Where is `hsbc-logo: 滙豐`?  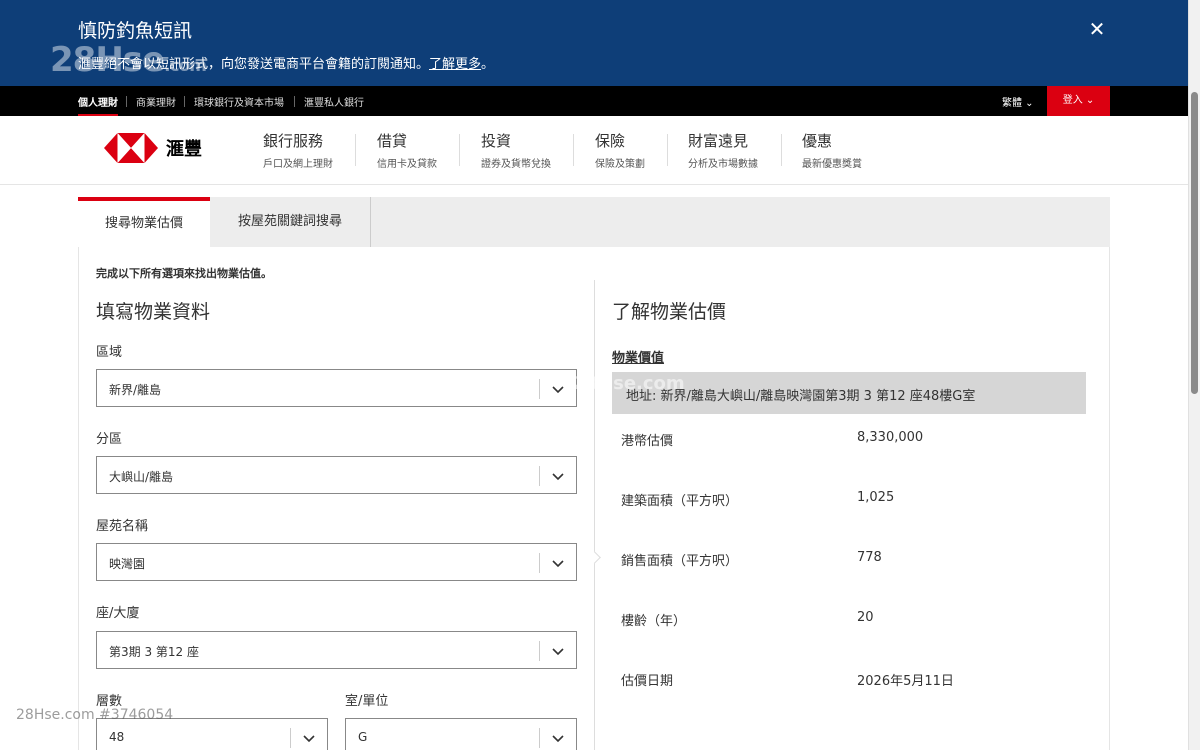 hsbc-logo: 滙豐 is located at coordinates (153, 148).